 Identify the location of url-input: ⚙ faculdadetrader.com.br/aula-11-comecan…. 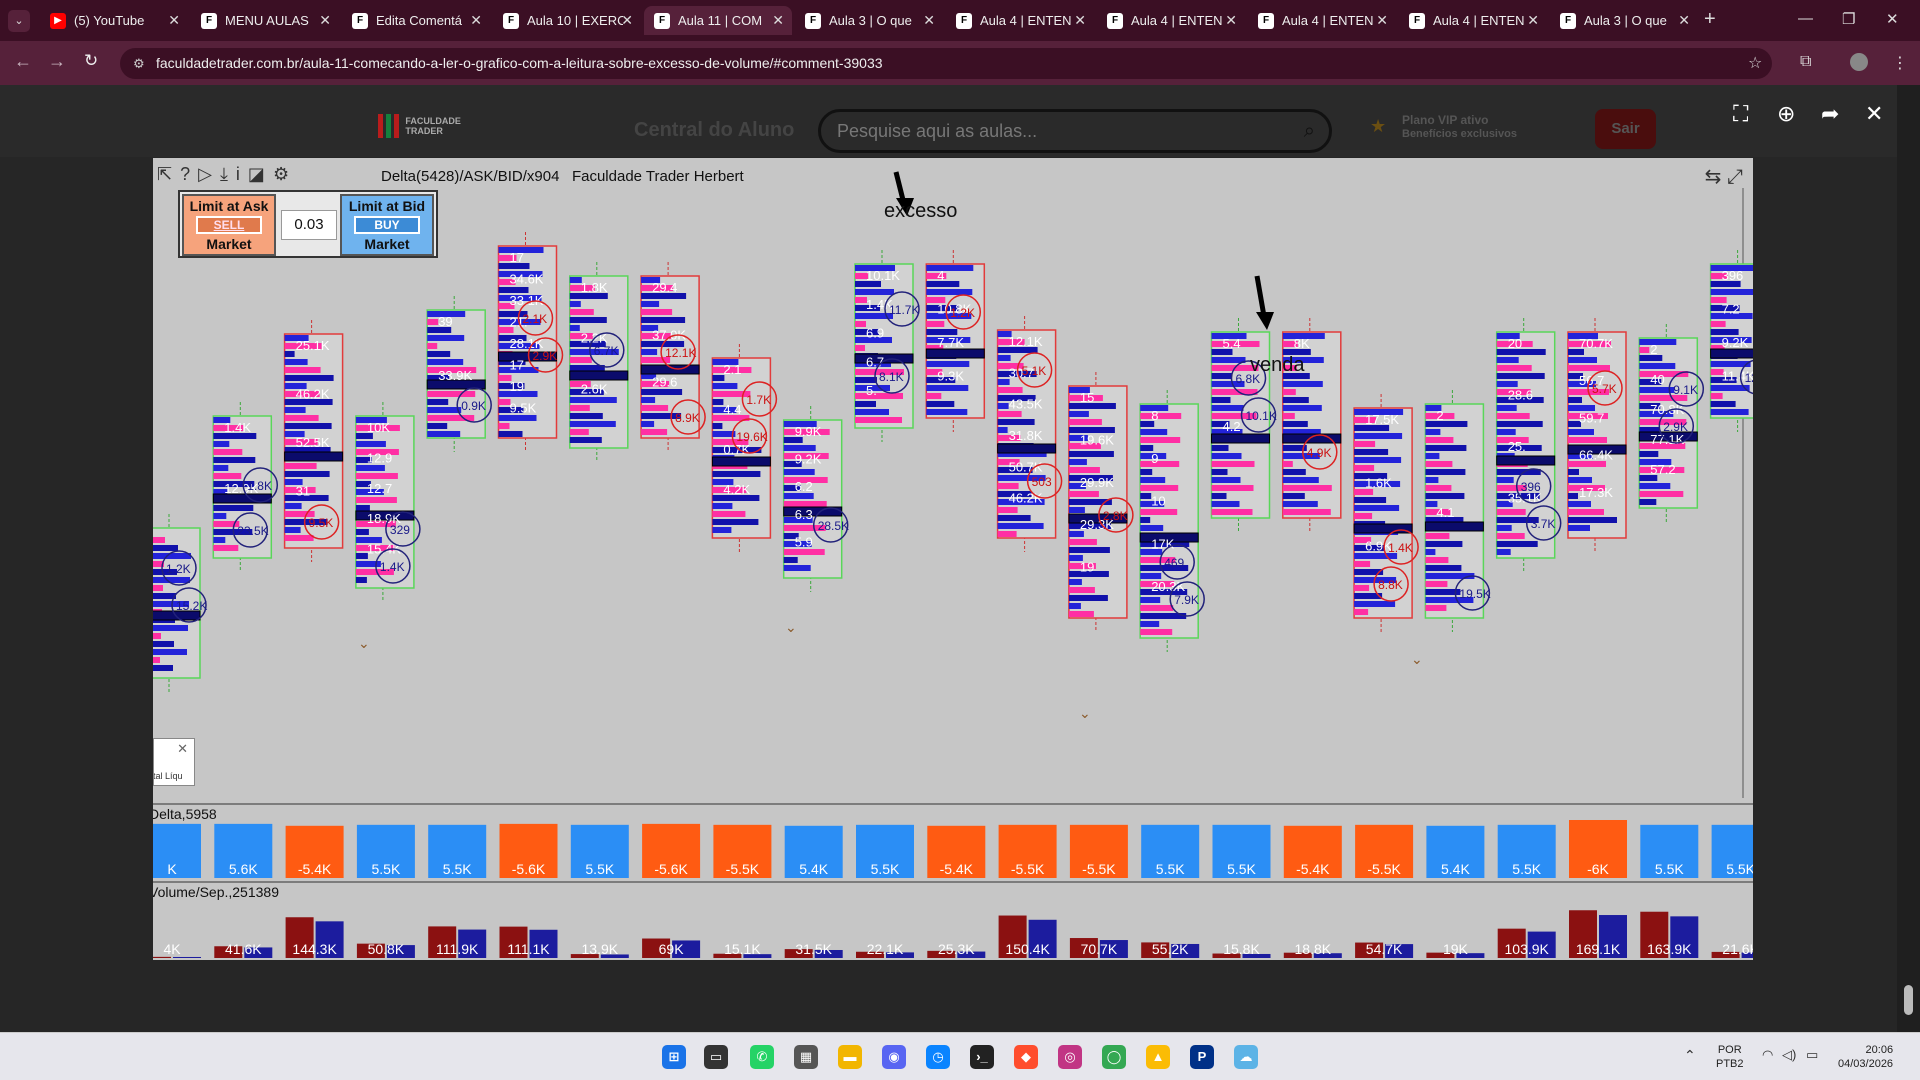
(946, 63).